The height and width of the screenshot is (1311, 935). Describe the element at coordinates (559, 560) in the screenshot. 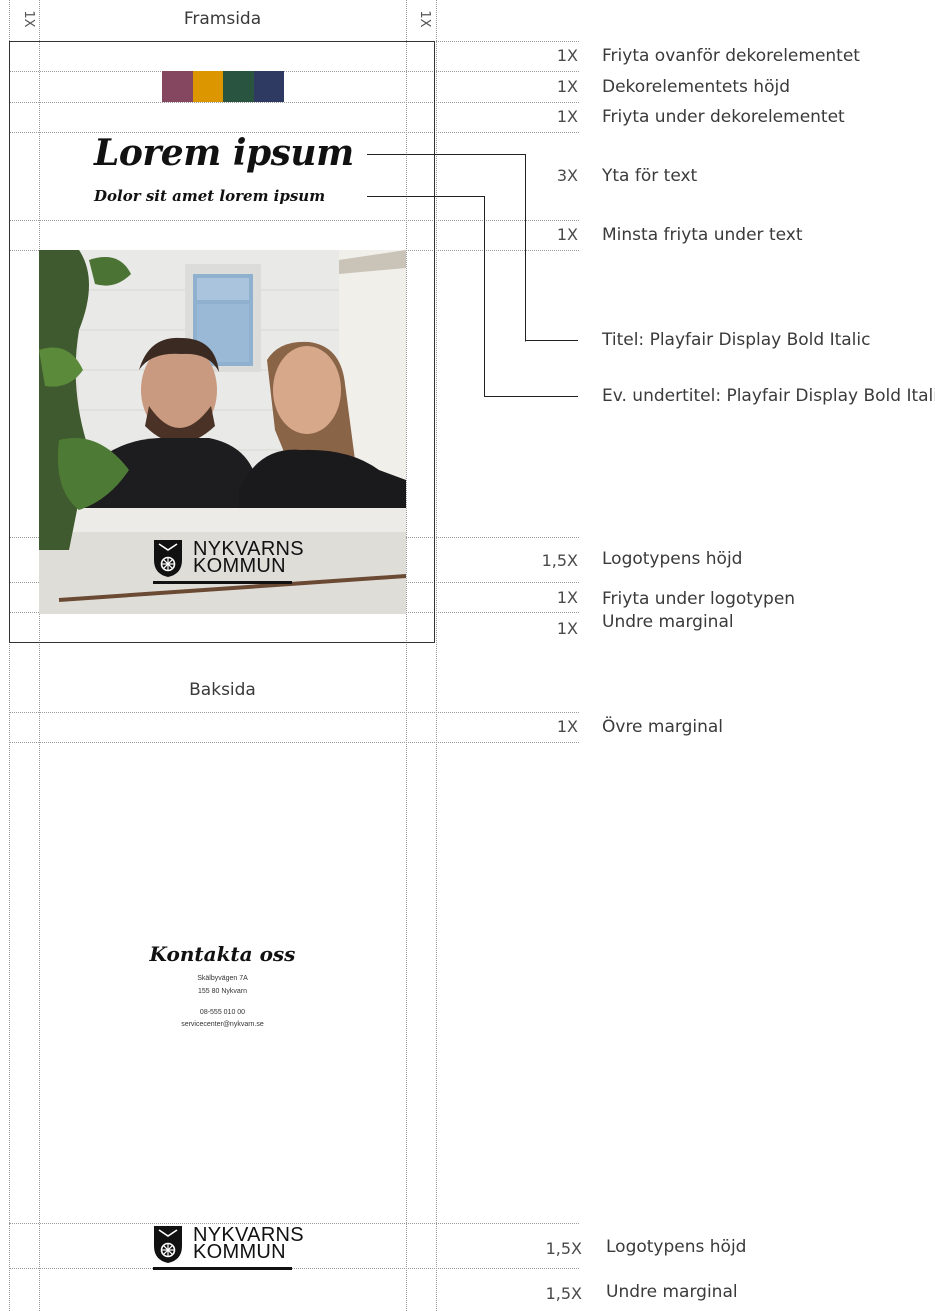

I see `front-guide-unit: 1,5X` at that location.